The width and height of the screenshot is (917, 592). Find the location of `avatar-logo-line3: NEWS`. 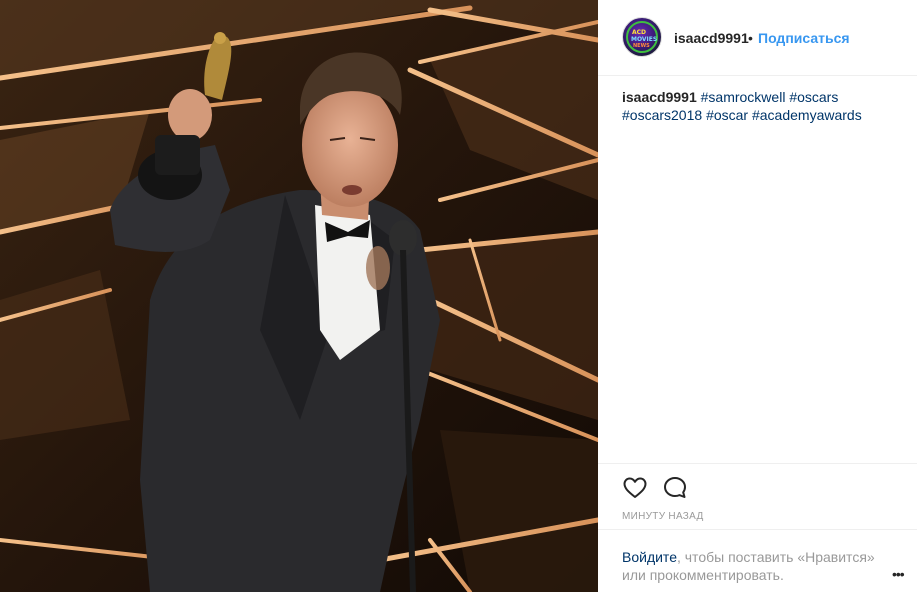

avatar-logo-line3: NEWS is located at coordinates (641, 46).